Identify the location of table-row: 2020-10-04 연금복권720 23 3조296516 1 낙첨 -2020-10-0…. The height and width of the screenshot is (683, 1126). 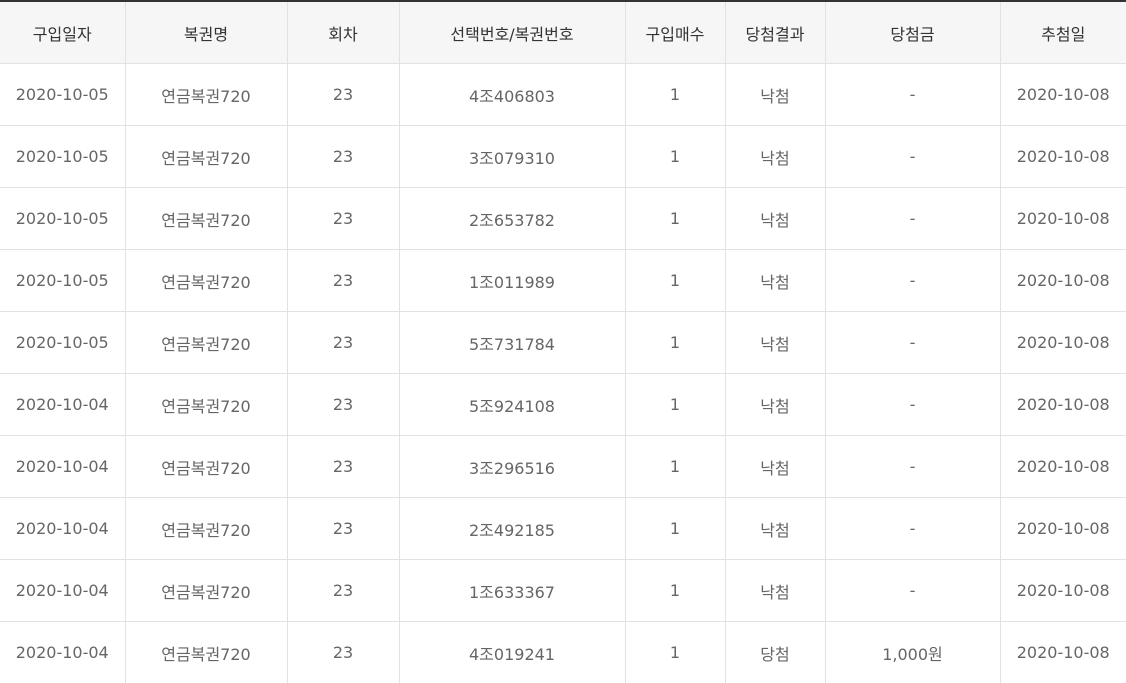
(563, 466).